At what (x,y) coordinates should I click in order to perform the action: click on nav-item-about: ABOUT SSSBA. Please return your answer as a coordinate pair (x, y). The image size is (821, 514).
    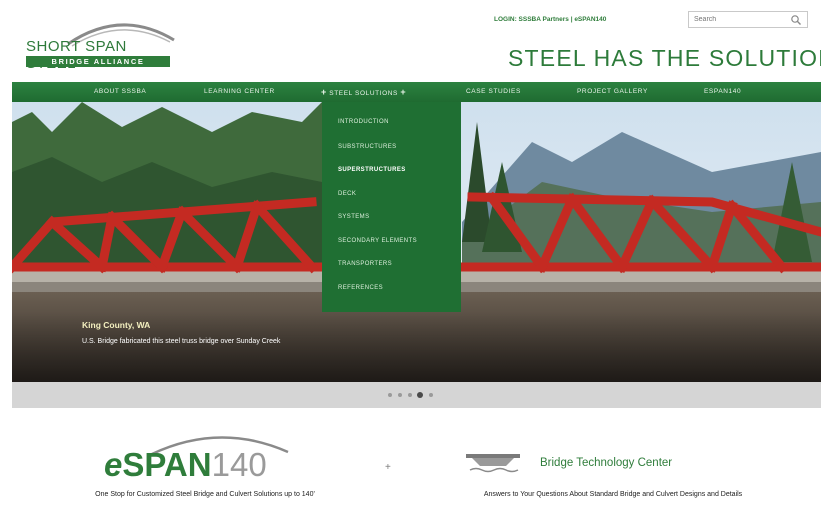
    Looking at the image, I should click on (120, 92).